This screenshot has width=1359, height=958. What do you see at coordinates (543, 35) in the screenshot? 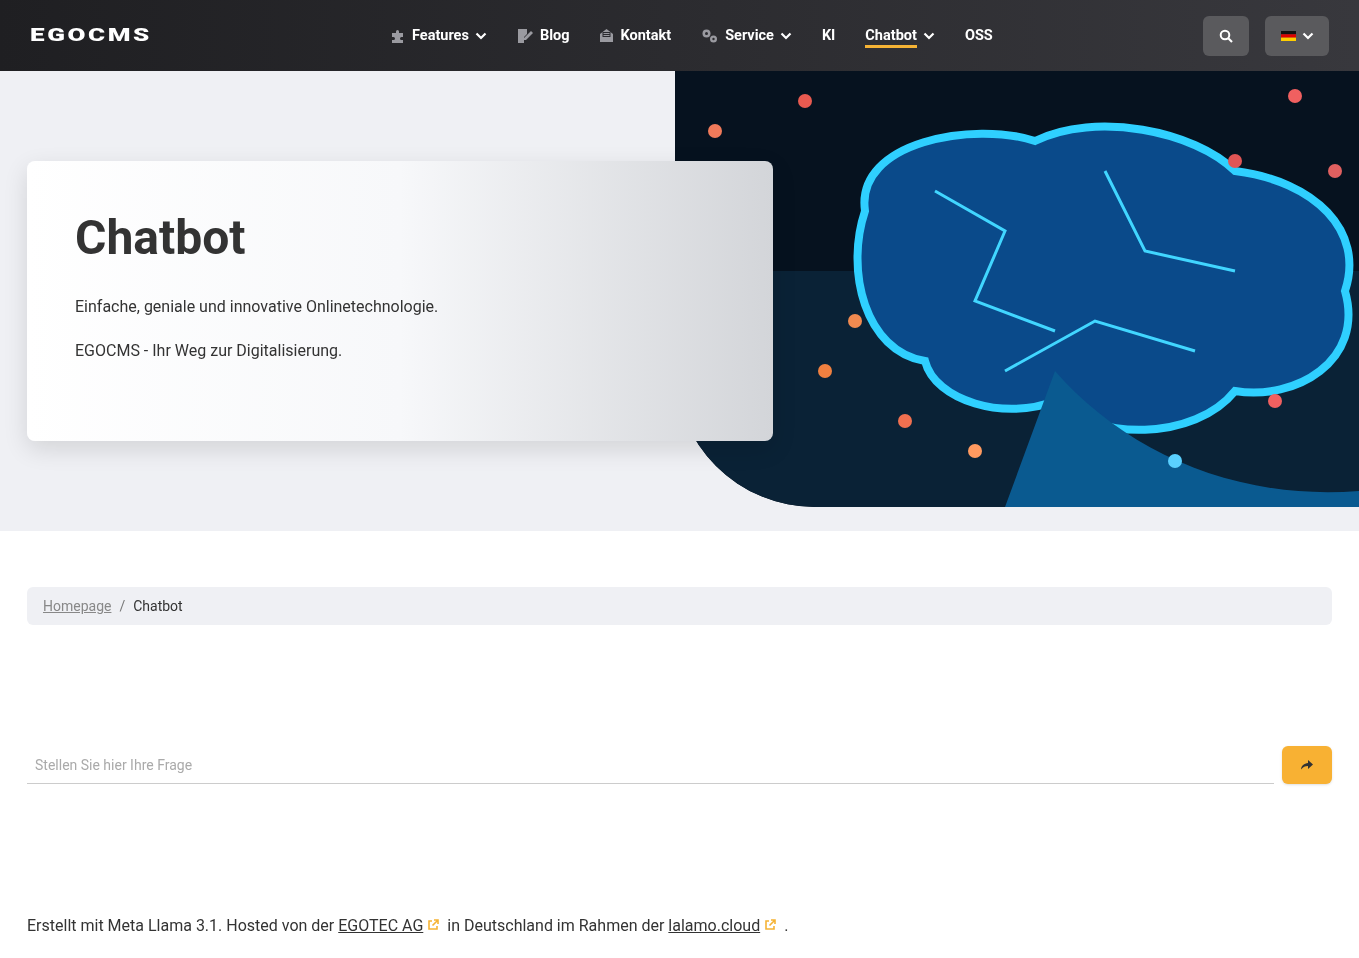
I see `nav-link: Blog` at bounding box center [543, 35].